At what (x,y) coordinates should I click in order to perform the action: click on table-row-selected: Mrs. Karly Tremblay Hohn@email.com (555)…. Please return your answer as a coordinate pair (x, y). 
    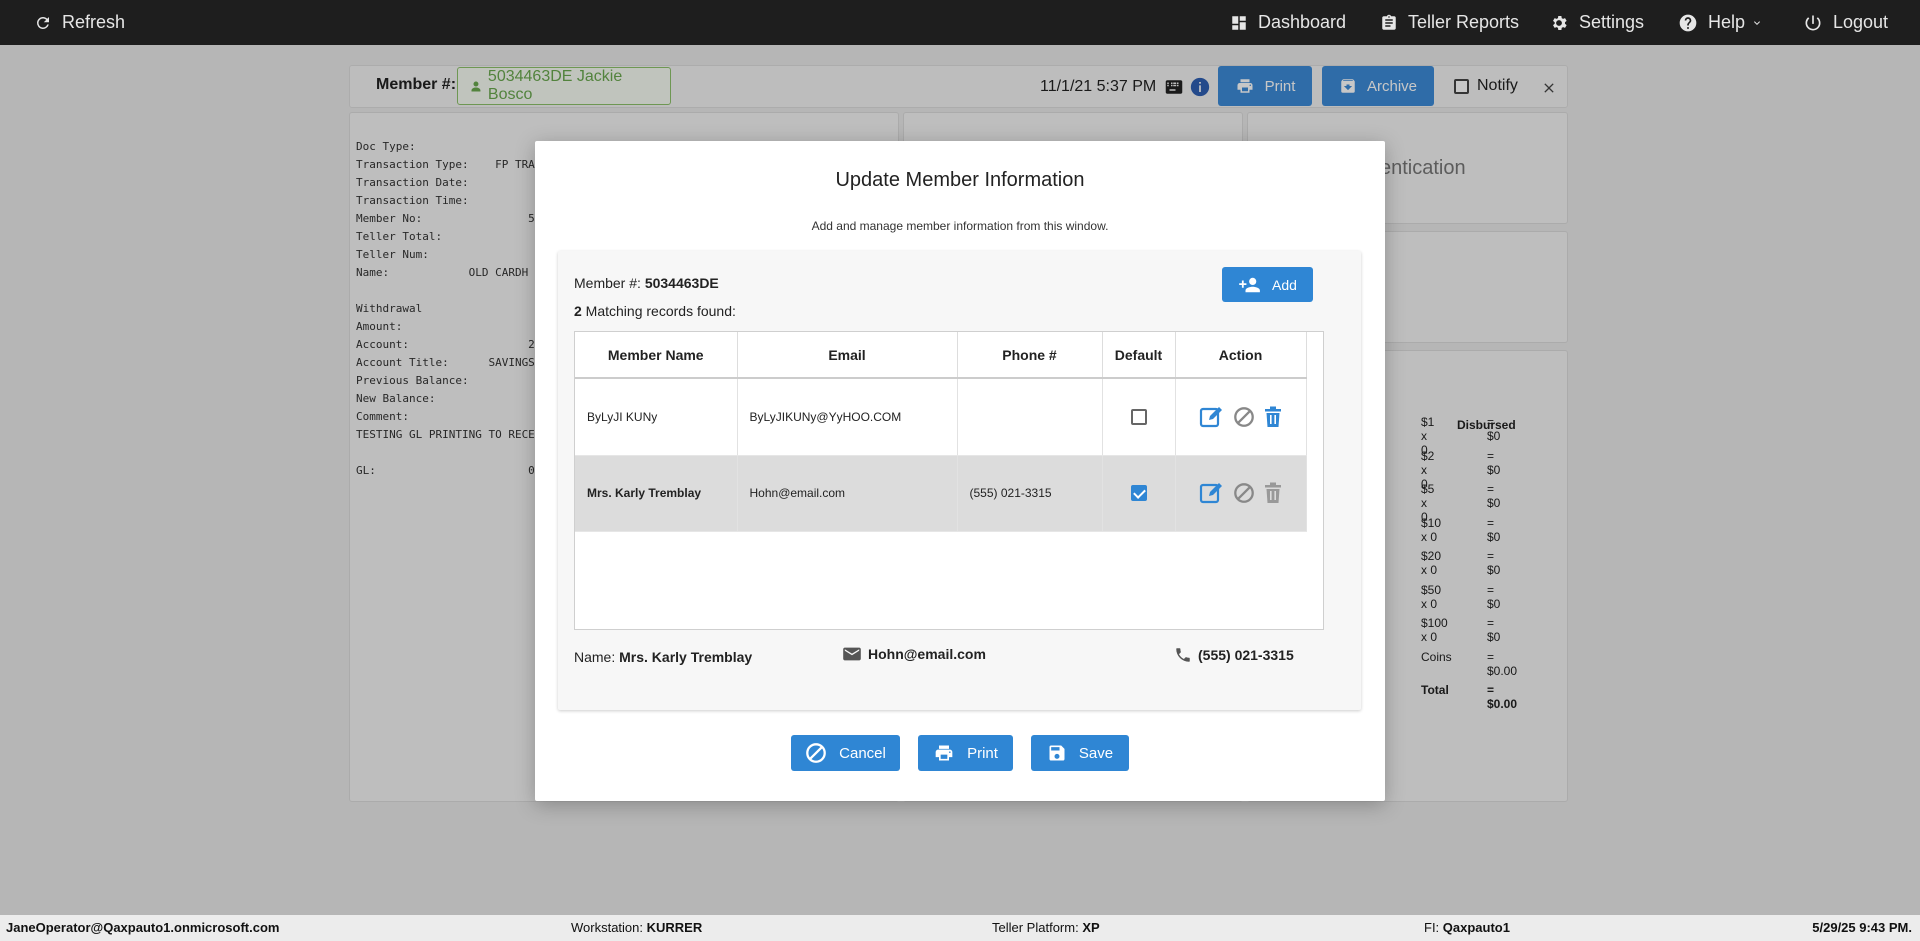
    Looking at the image, I should click on (941, 493).